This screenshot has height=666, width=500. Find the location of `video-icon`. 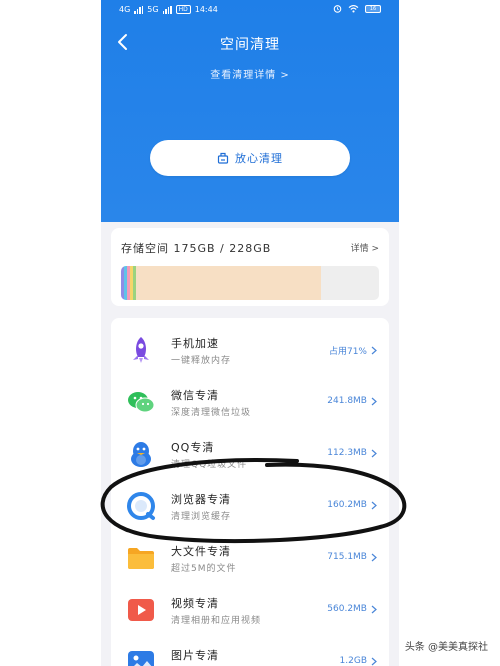

video-icon is located at coordinates (141, 610).